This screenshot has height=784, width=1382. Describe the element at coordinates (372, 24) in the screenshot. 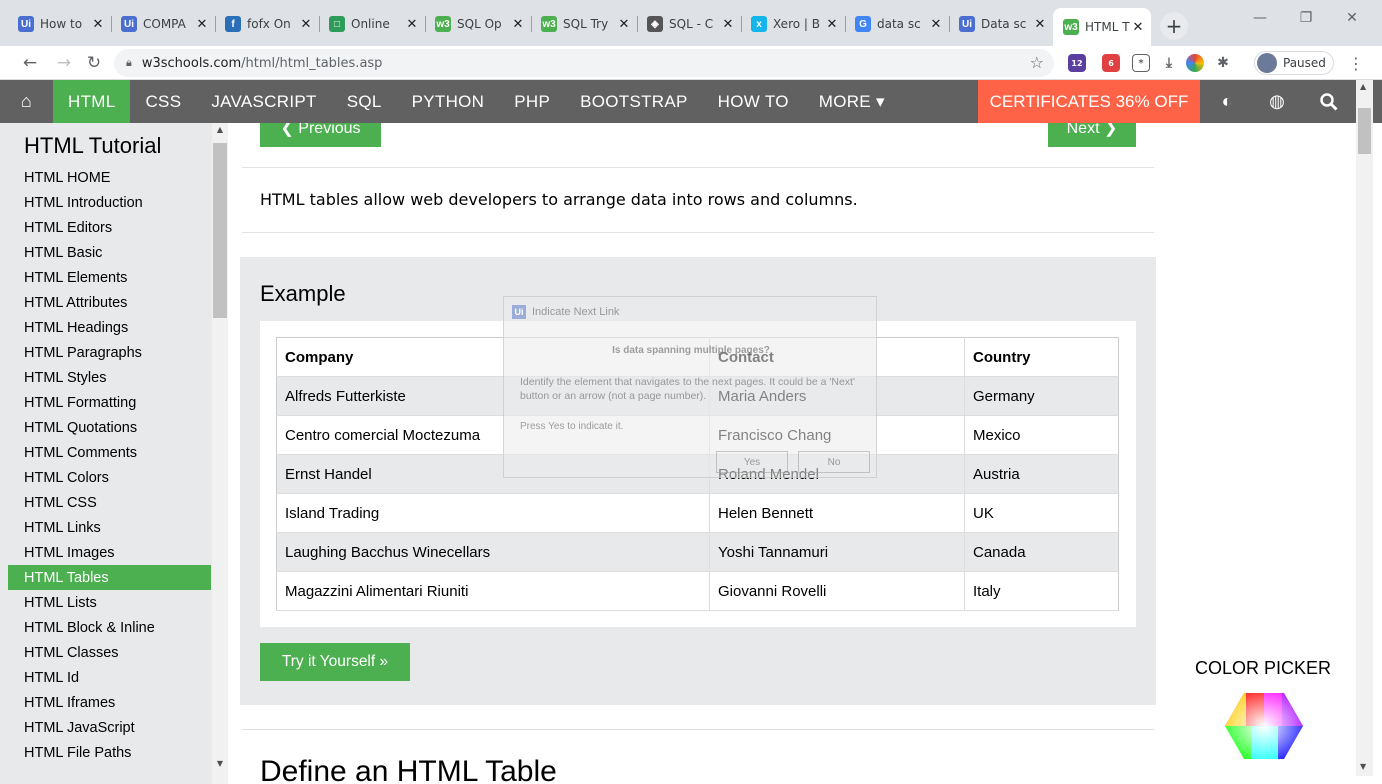

I see `browser-tab: □ Online ✕` at that location.